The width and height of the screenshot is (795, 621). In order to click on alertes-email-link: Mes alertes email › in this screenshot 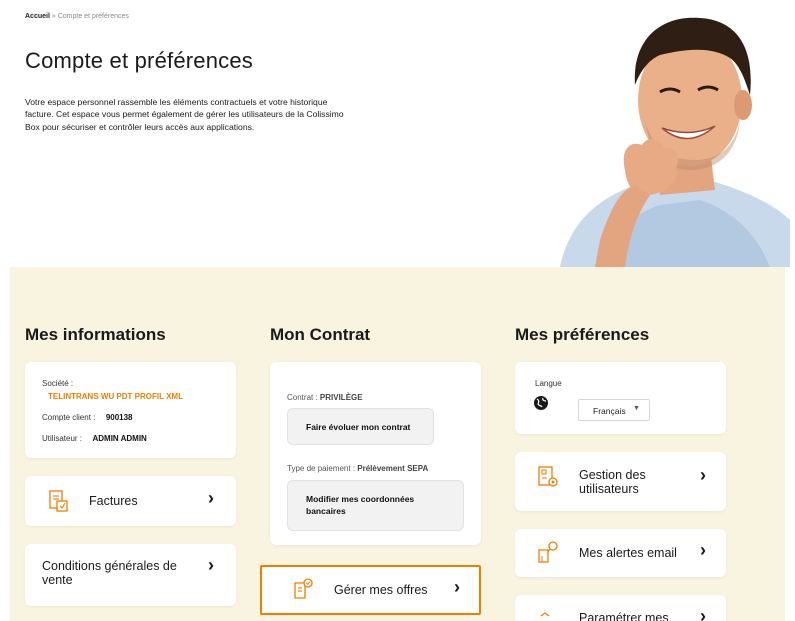, I will do `click(620, 553)`.